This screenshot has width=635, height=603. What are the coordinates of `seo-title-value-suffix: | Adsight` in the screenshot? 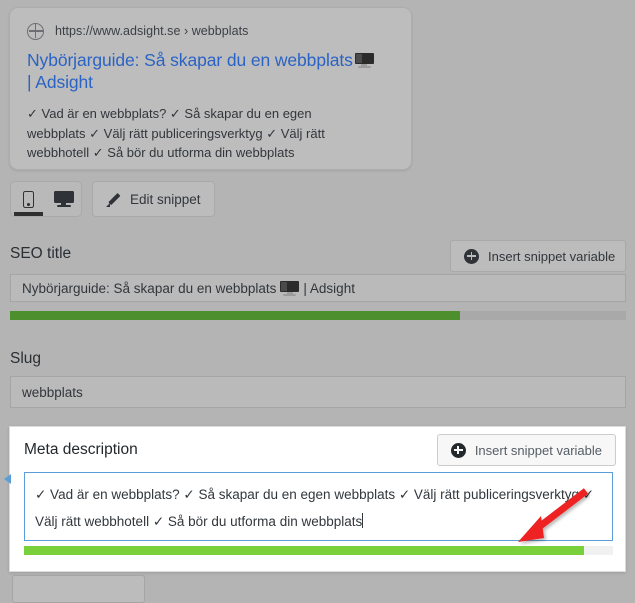 It's located at (329, 288).